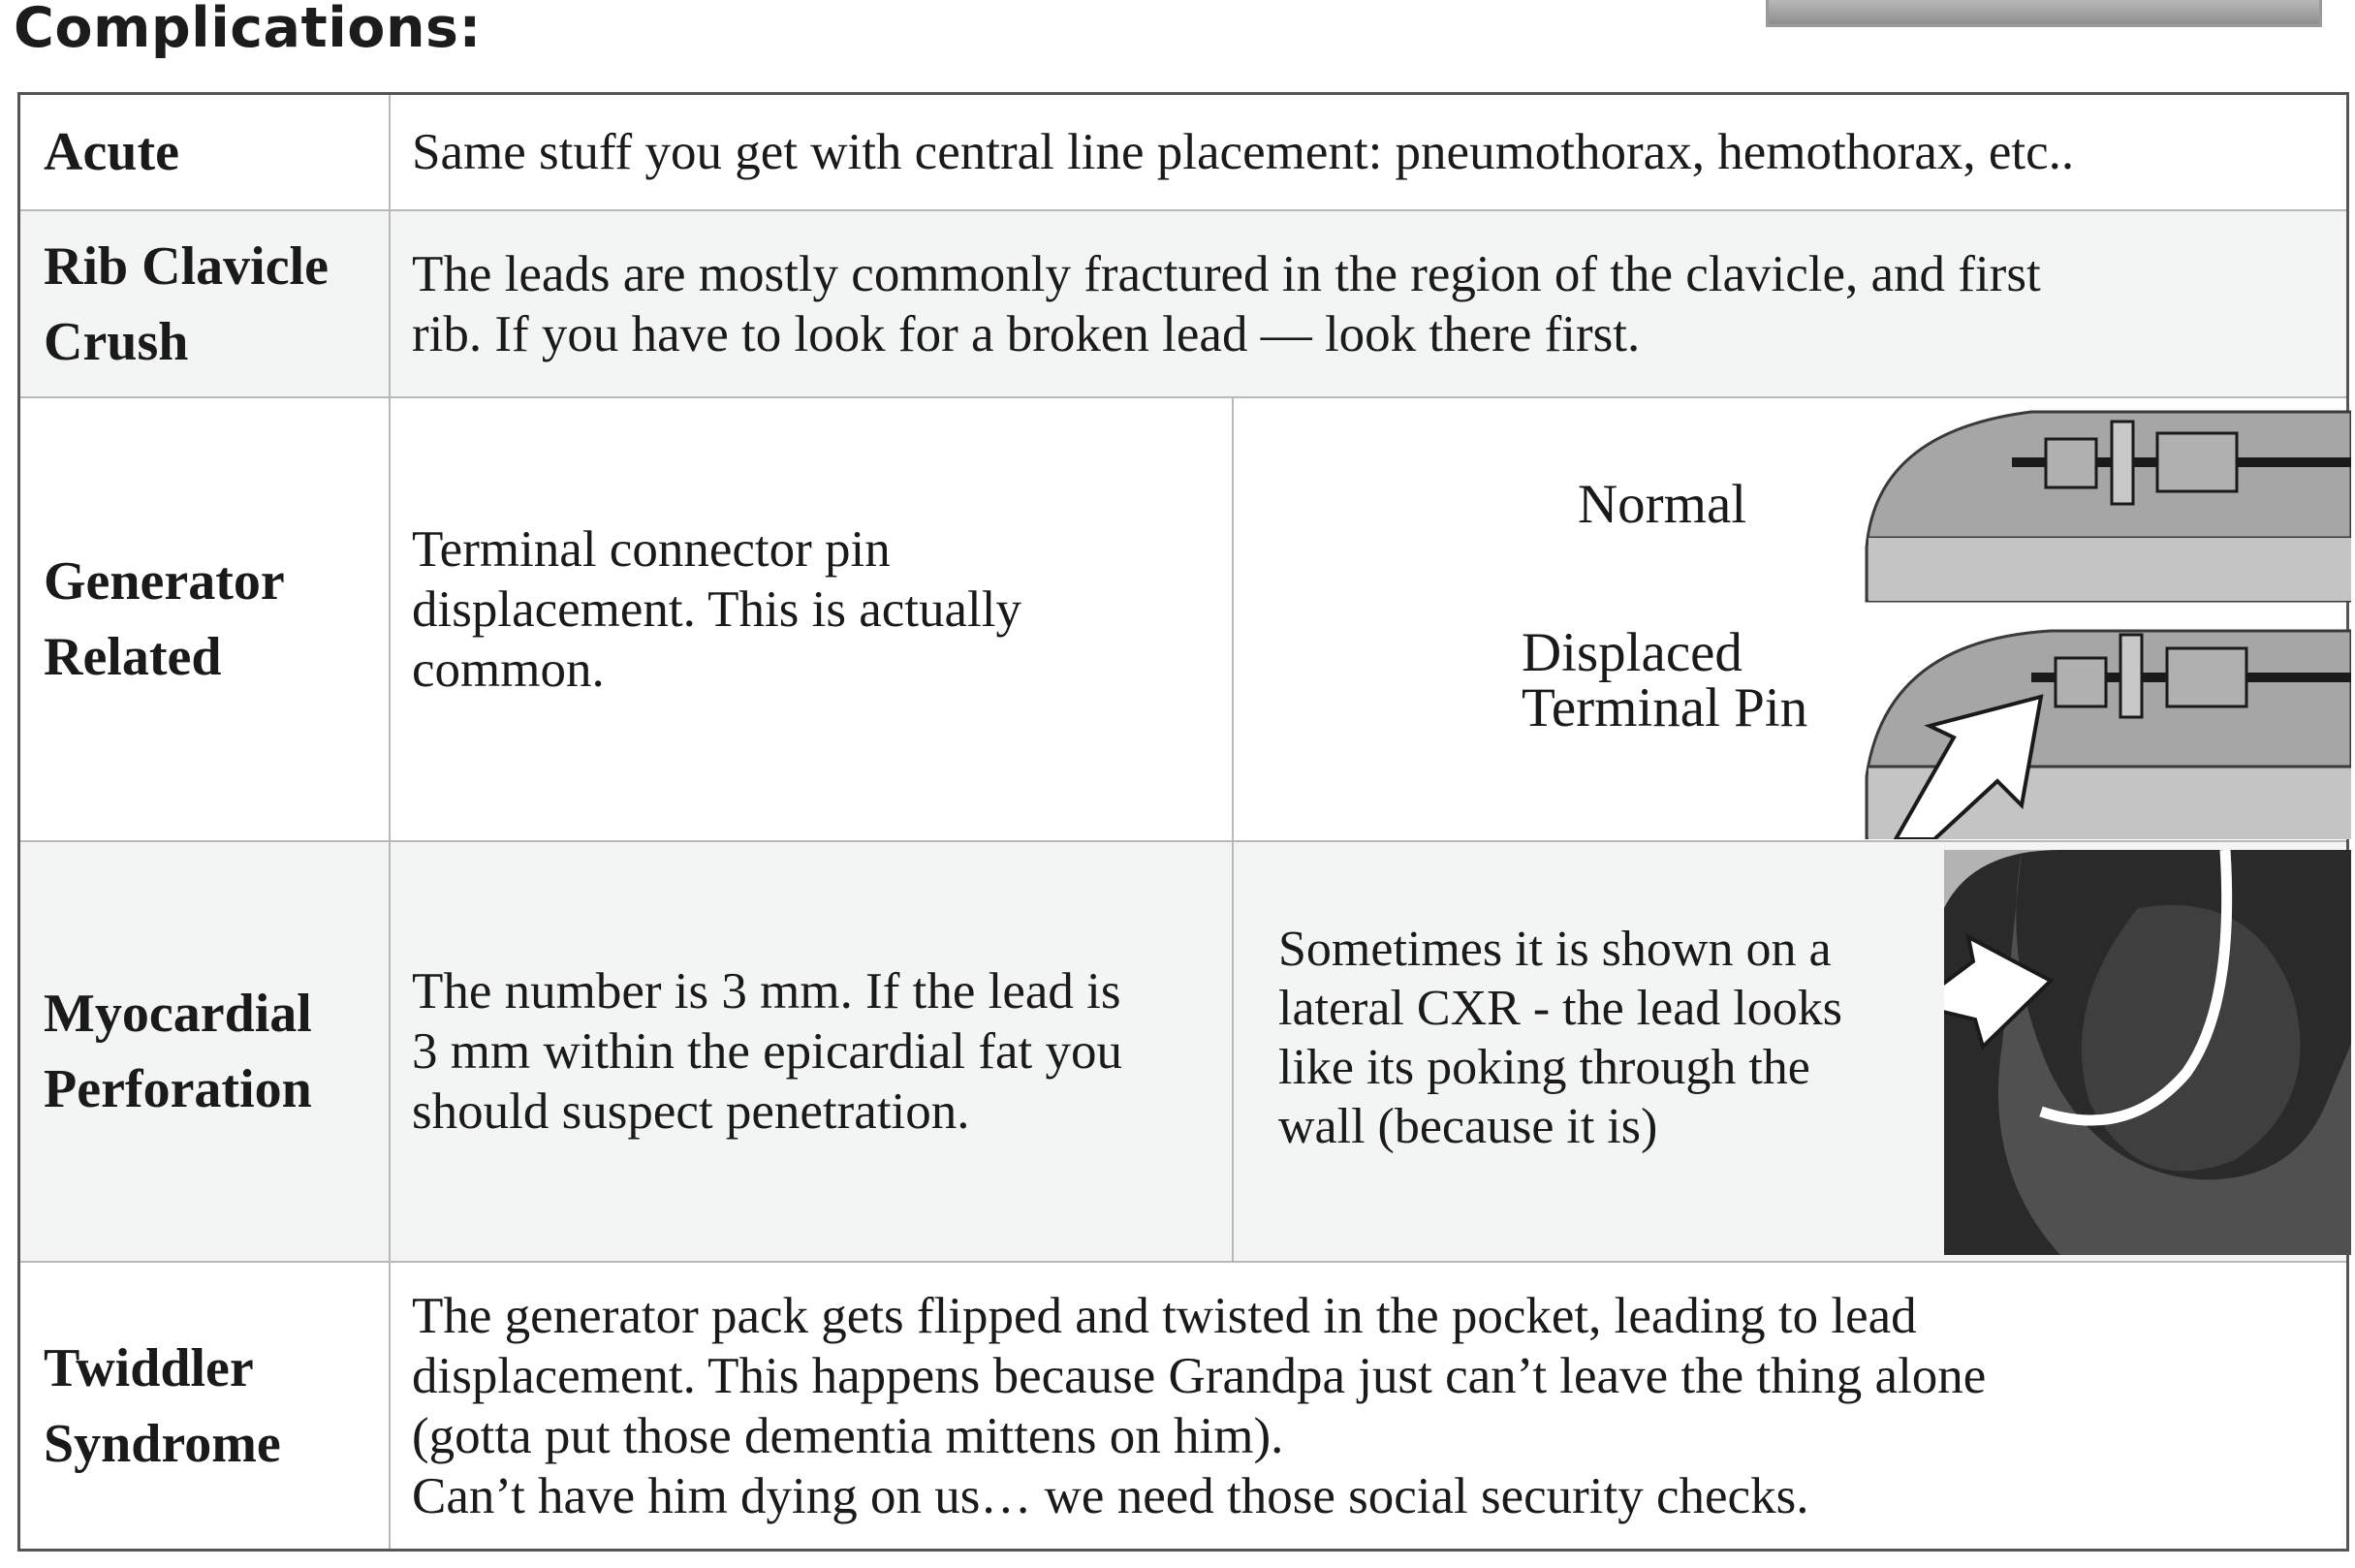  I want to click on row-label: Myocardial Perforation, so click(205, 1051).